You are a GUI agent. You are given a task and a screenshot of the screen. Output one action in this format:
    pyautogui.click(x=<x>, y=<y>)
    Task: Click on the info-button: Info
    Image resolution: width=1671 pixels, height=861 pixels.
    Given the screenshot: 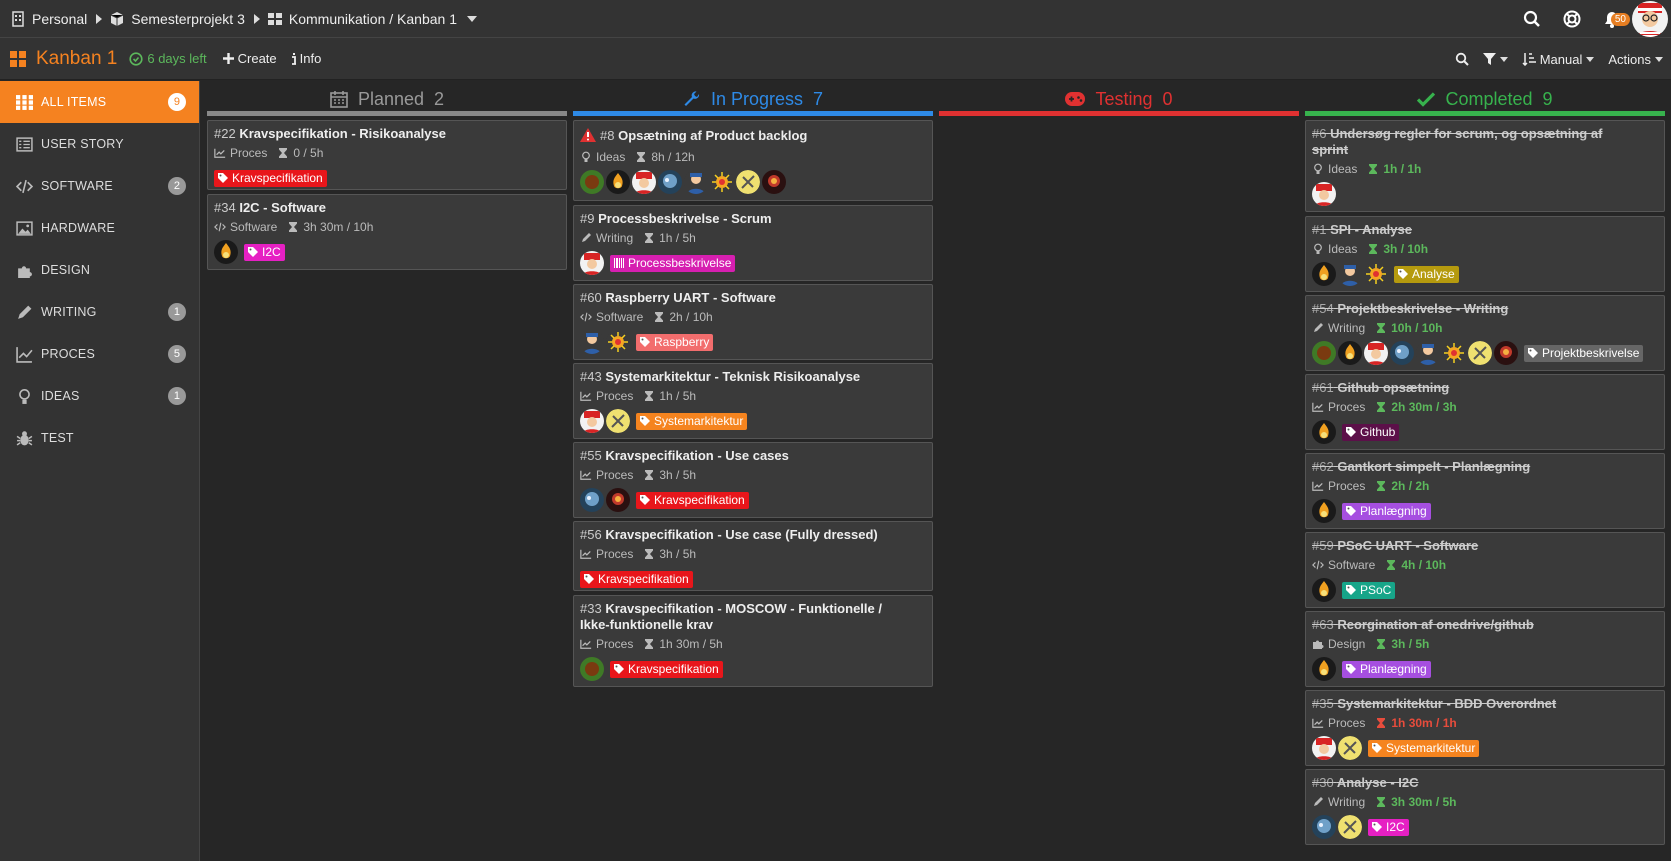 What is the action you would take?
    pyautogui.click(x=306, y=58)
    